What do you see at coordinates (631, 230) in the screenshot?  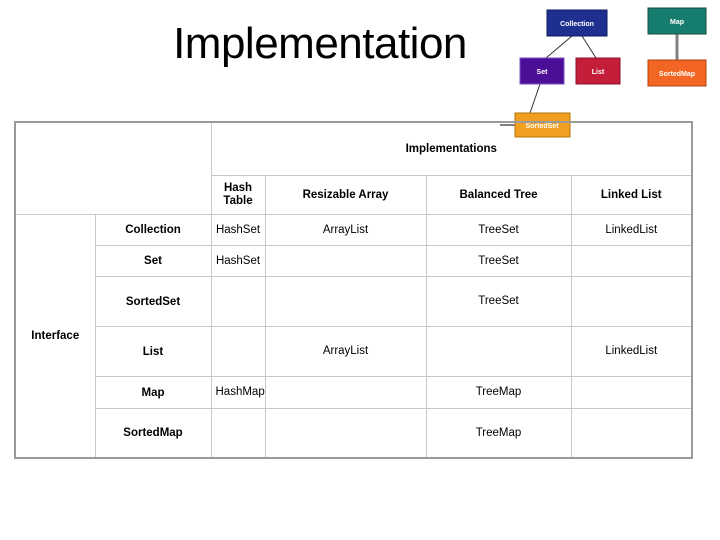 I see `cell-collection-linked-list: LinkedList` at bounding box center [631, 230].